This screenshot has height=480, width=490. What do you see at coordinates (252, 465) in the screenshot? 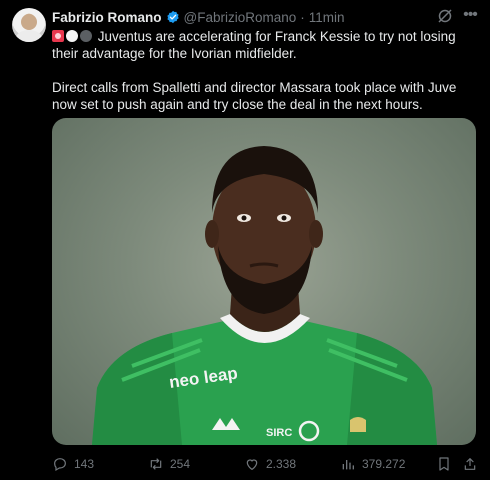
I see `heart-icon` at bounding box center [252, 465].